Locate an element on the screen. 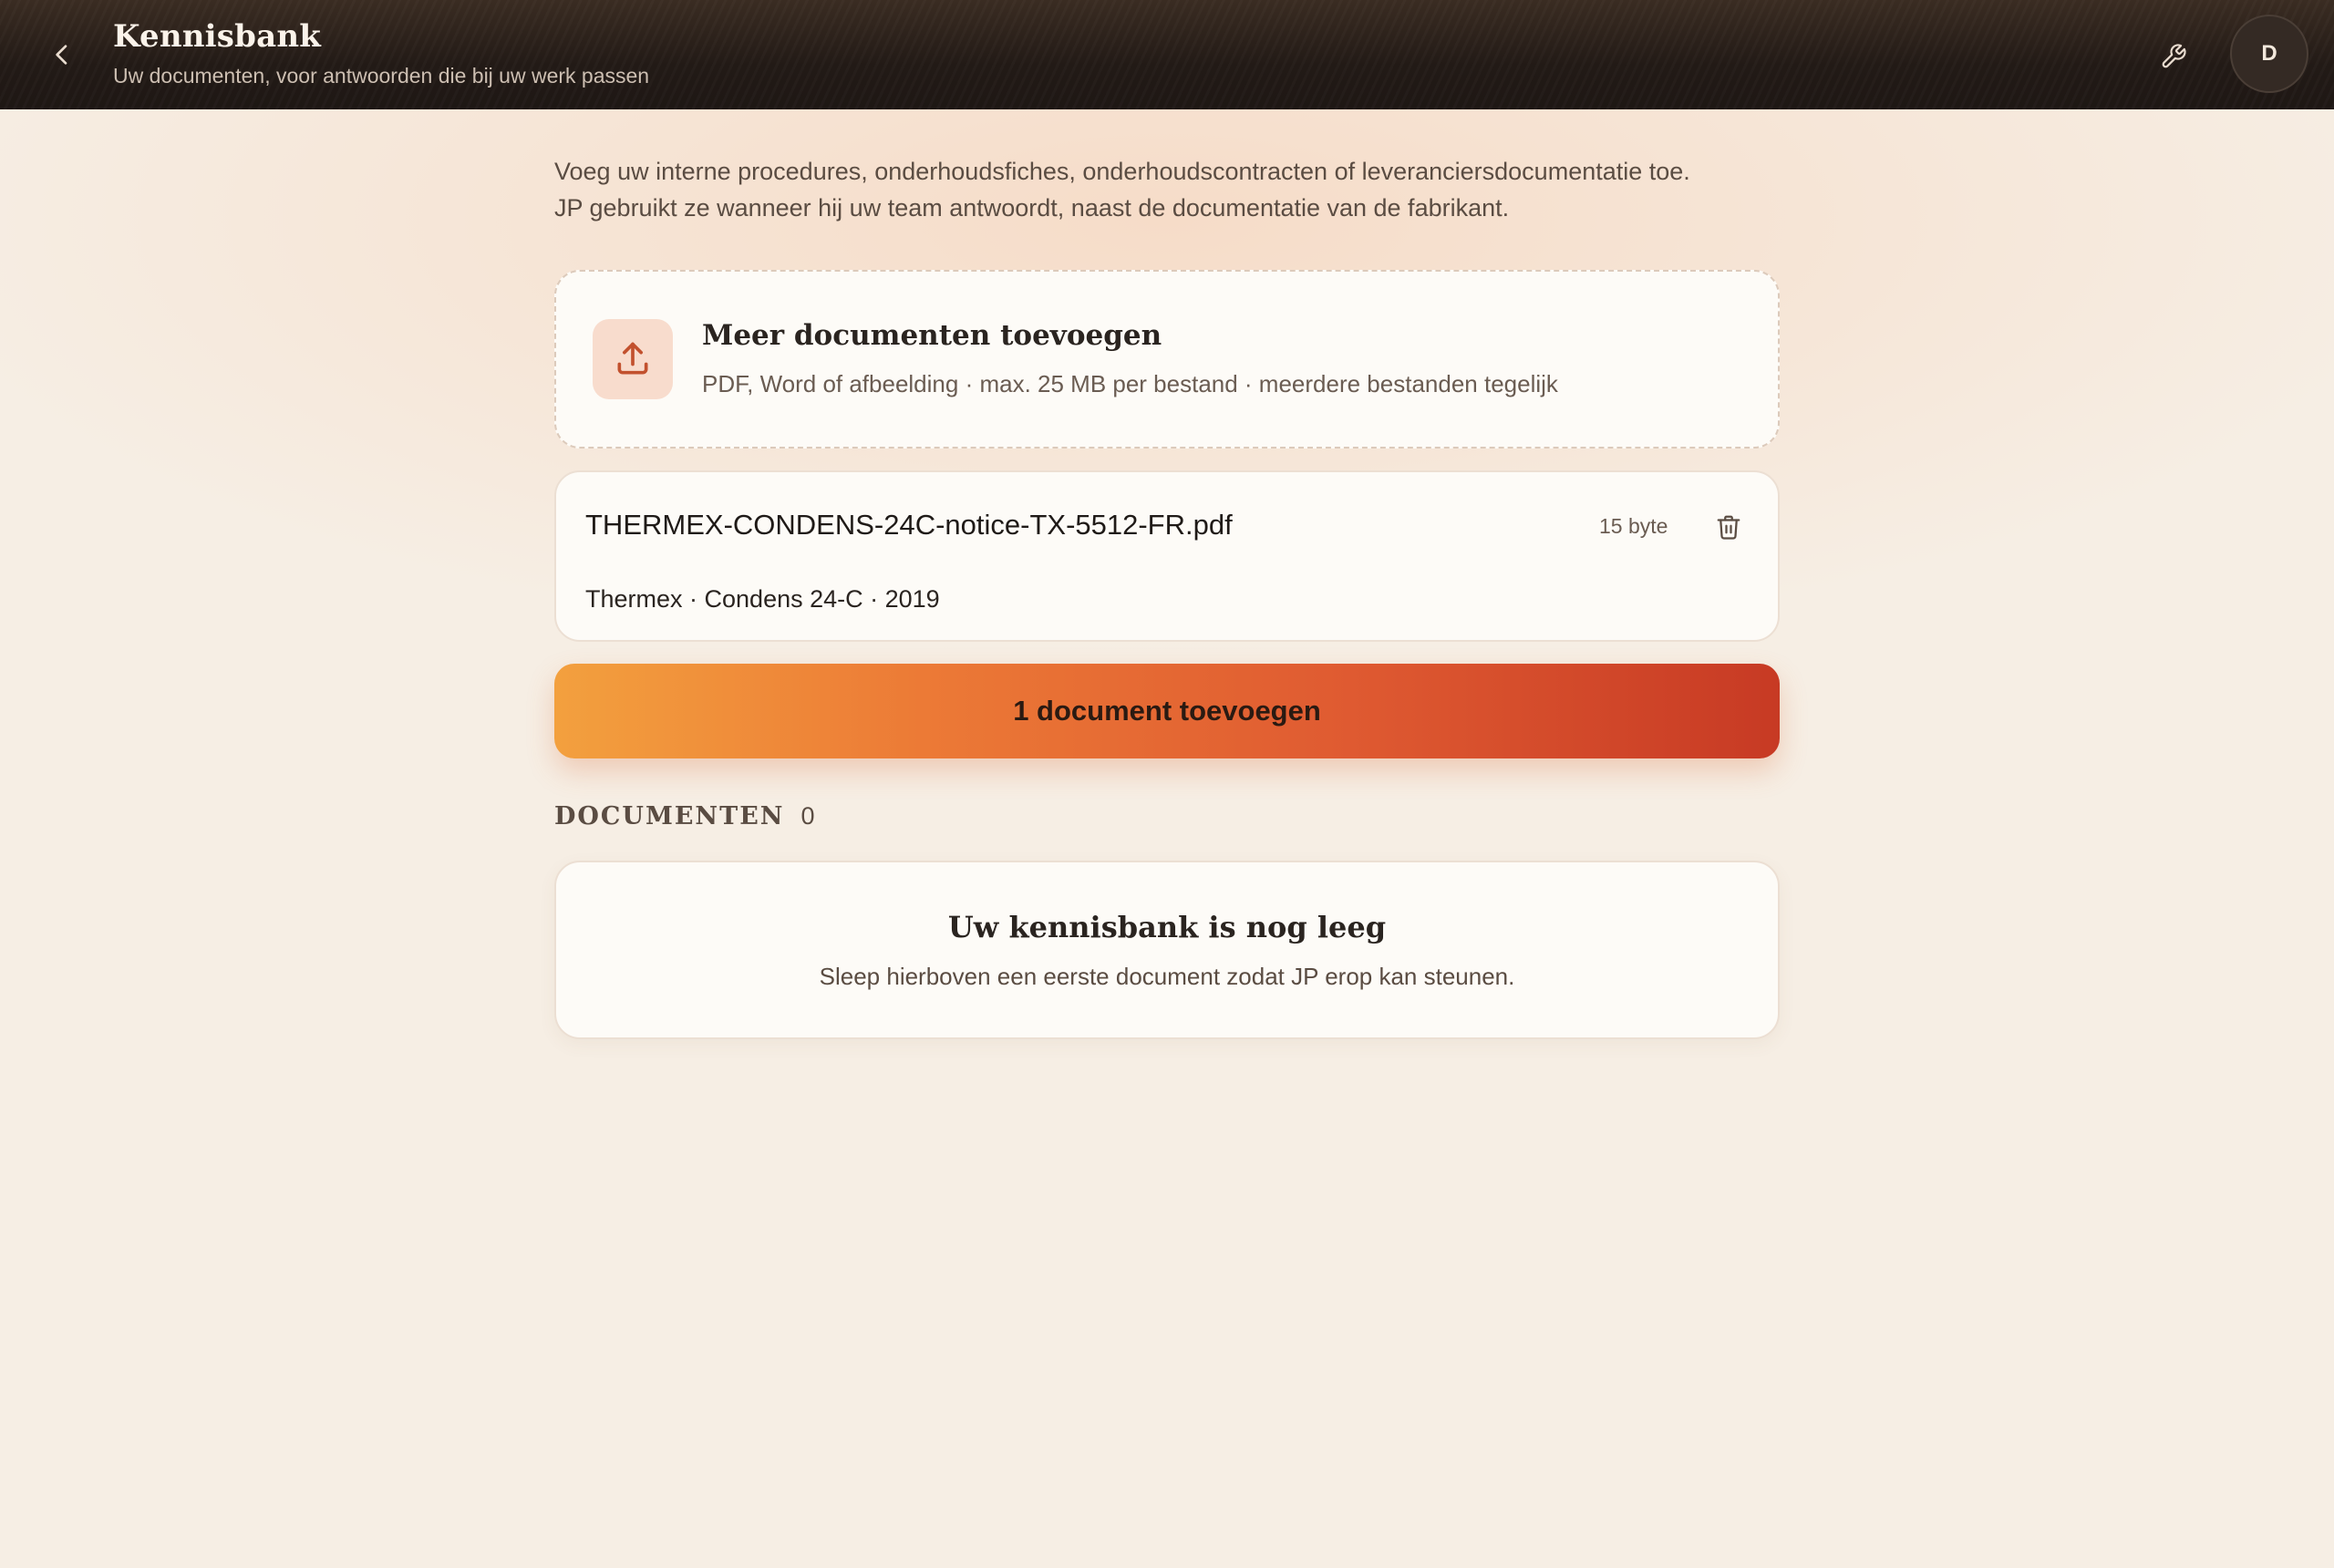 The height and width of the screenshot is (1568, 2334). file-metadata: Thermex · Condens 24-C · 2019 is located at coordinates (762, 599).